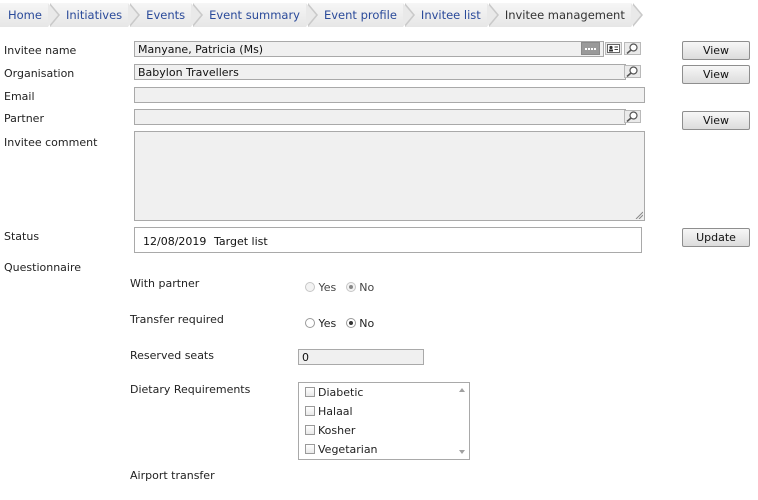 The height and width of the screenshot is (500, 758). Describe the element at coordinates (348, 449) in the screenshot. I see `dietary-option-label: Vegetarian` at that location.